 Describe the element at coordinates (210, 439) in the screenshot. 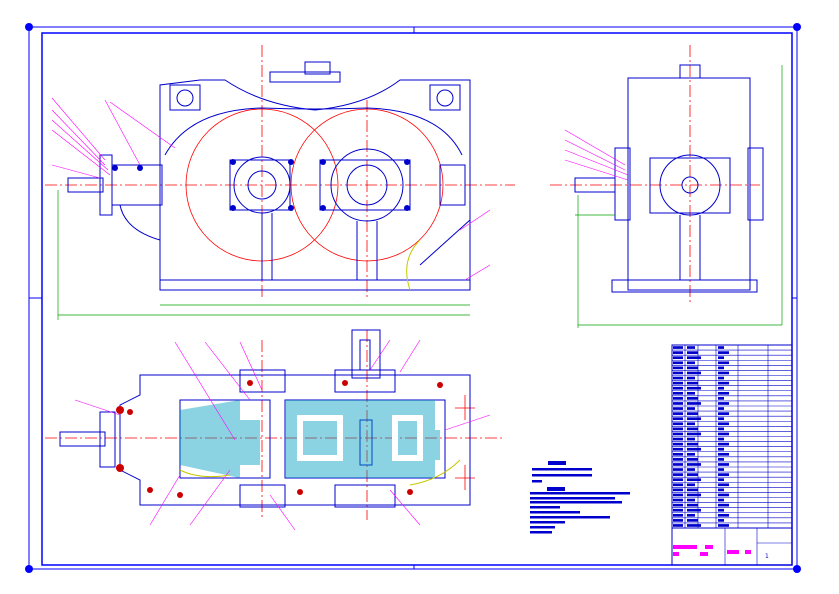

I see `pinion-section-hatch` at that location.